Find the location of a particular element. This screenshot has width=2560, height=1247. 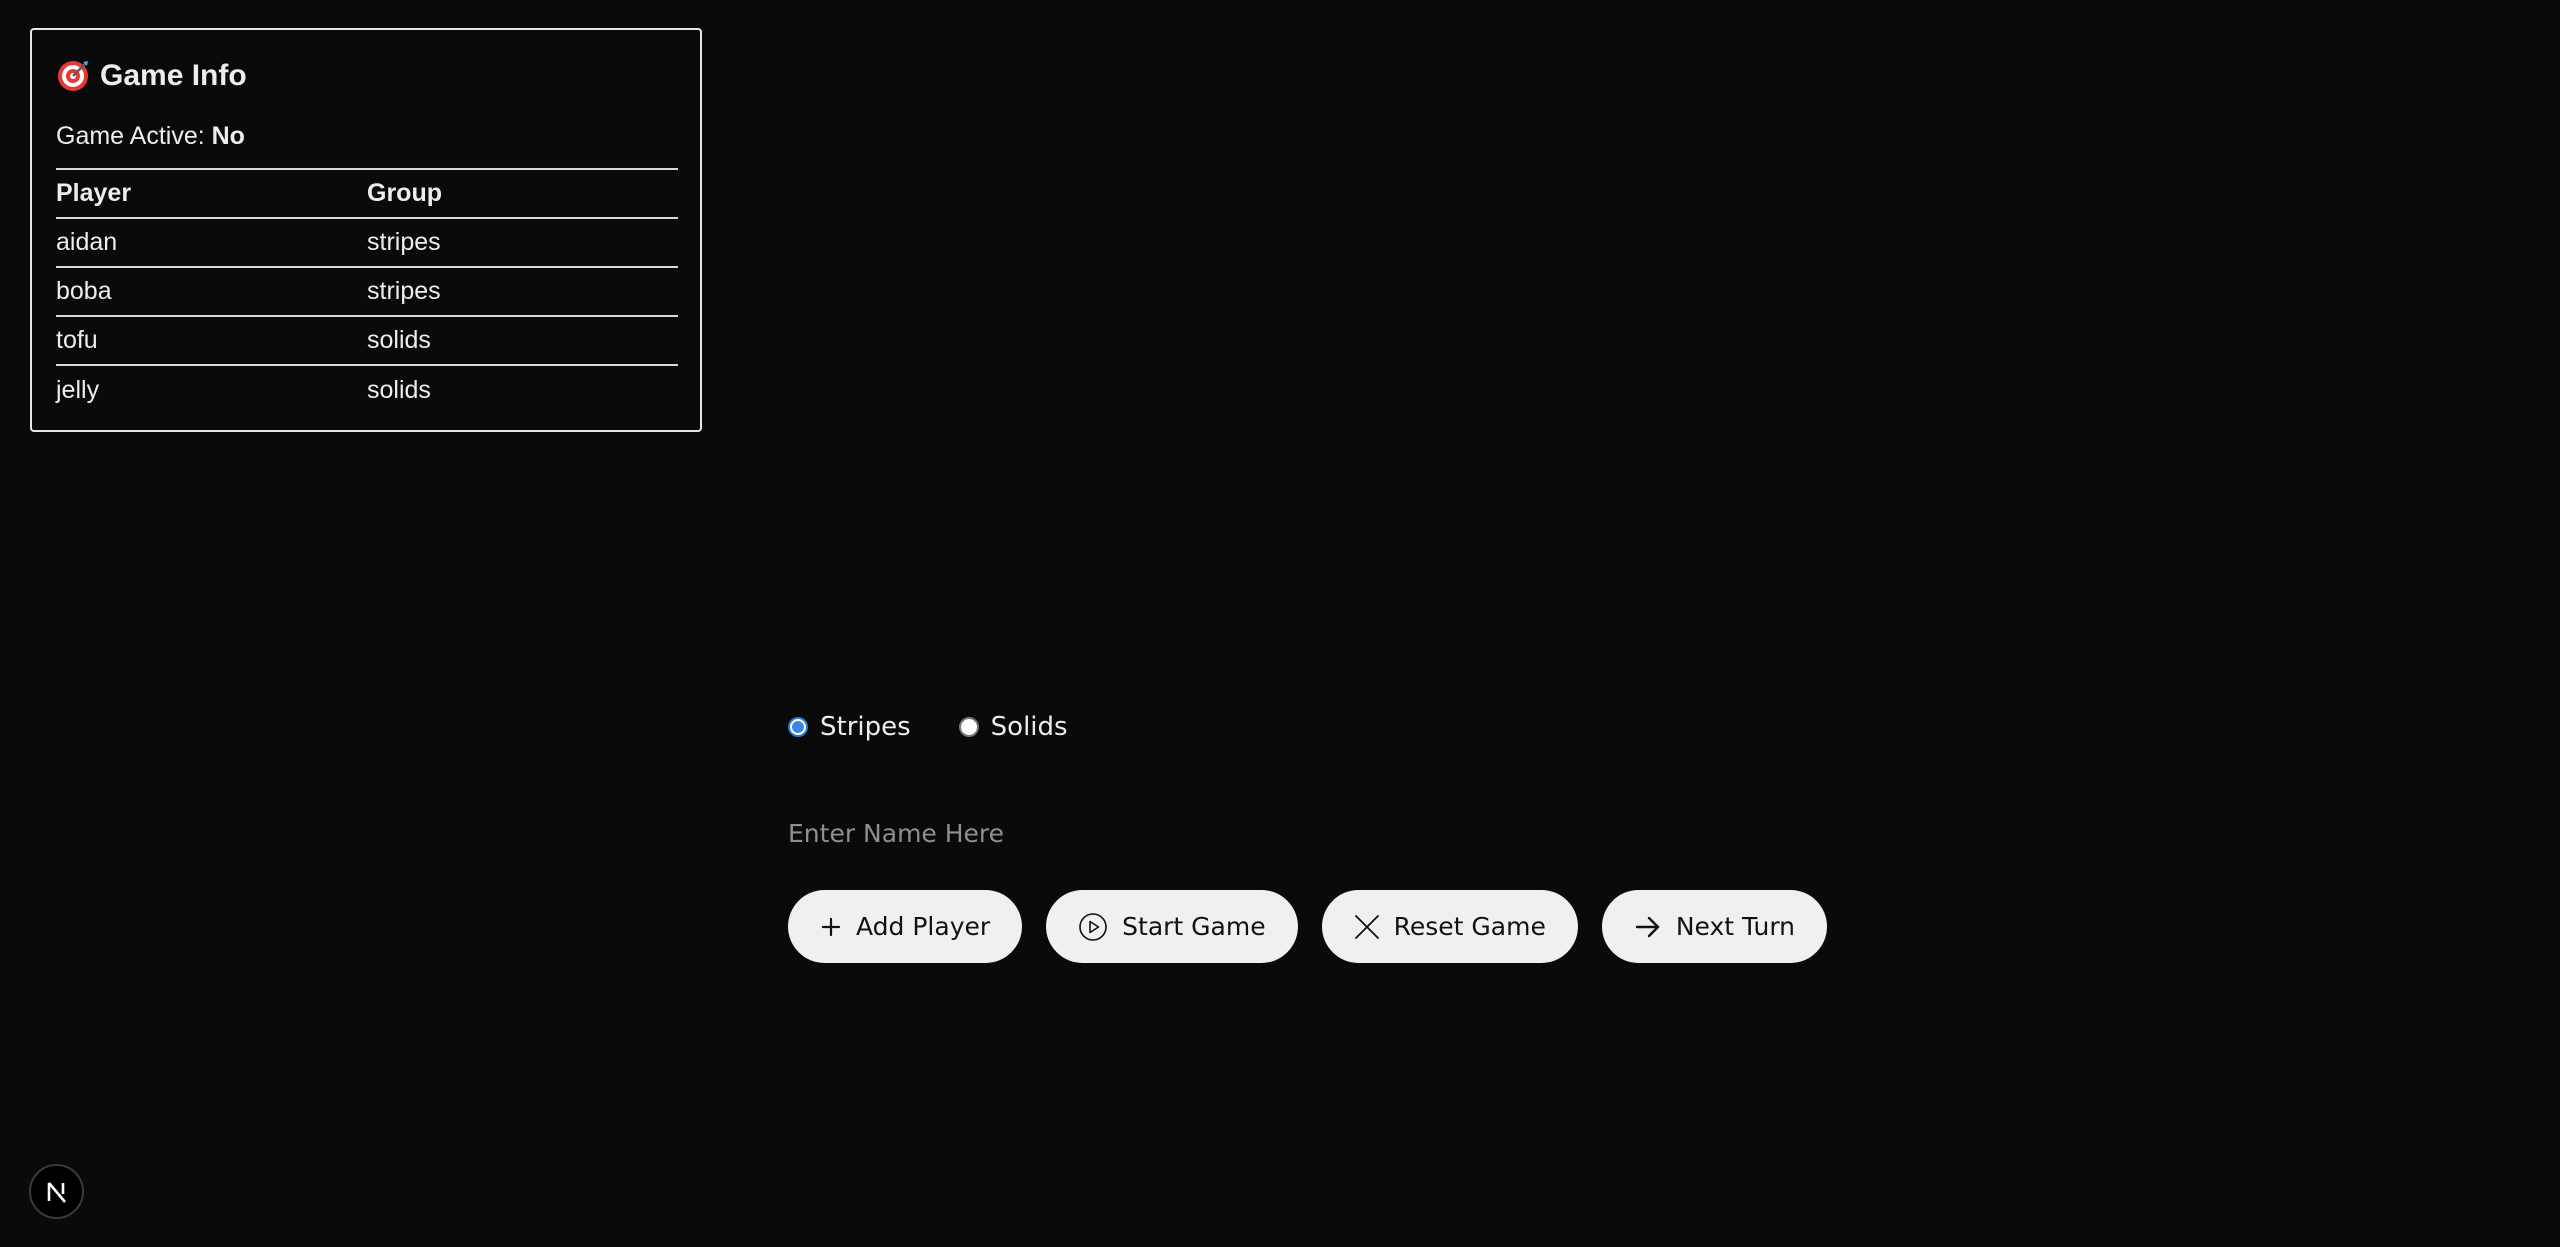

reset-game-label: Reset Game is located at coordinates (1469, 926).